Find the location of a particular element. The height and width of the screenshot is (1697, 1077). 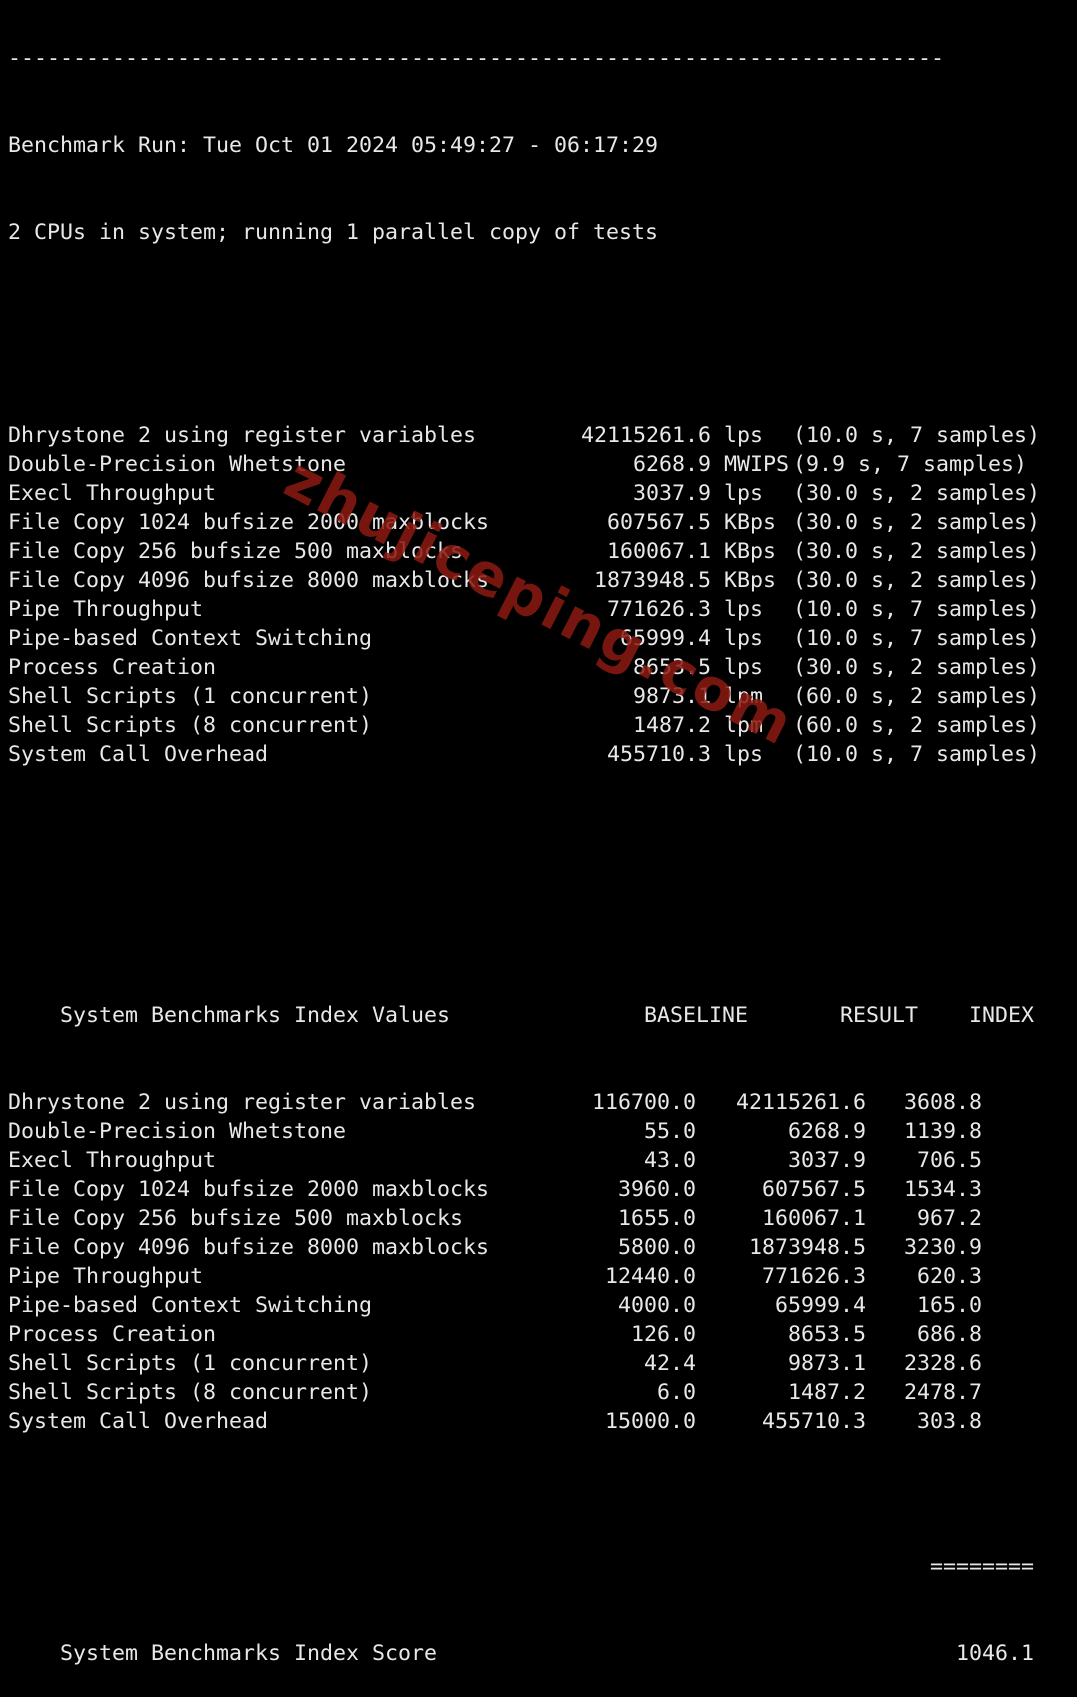

index-test-name: Dhrystone 2 using register variables is located at coordinates (242, 1102).